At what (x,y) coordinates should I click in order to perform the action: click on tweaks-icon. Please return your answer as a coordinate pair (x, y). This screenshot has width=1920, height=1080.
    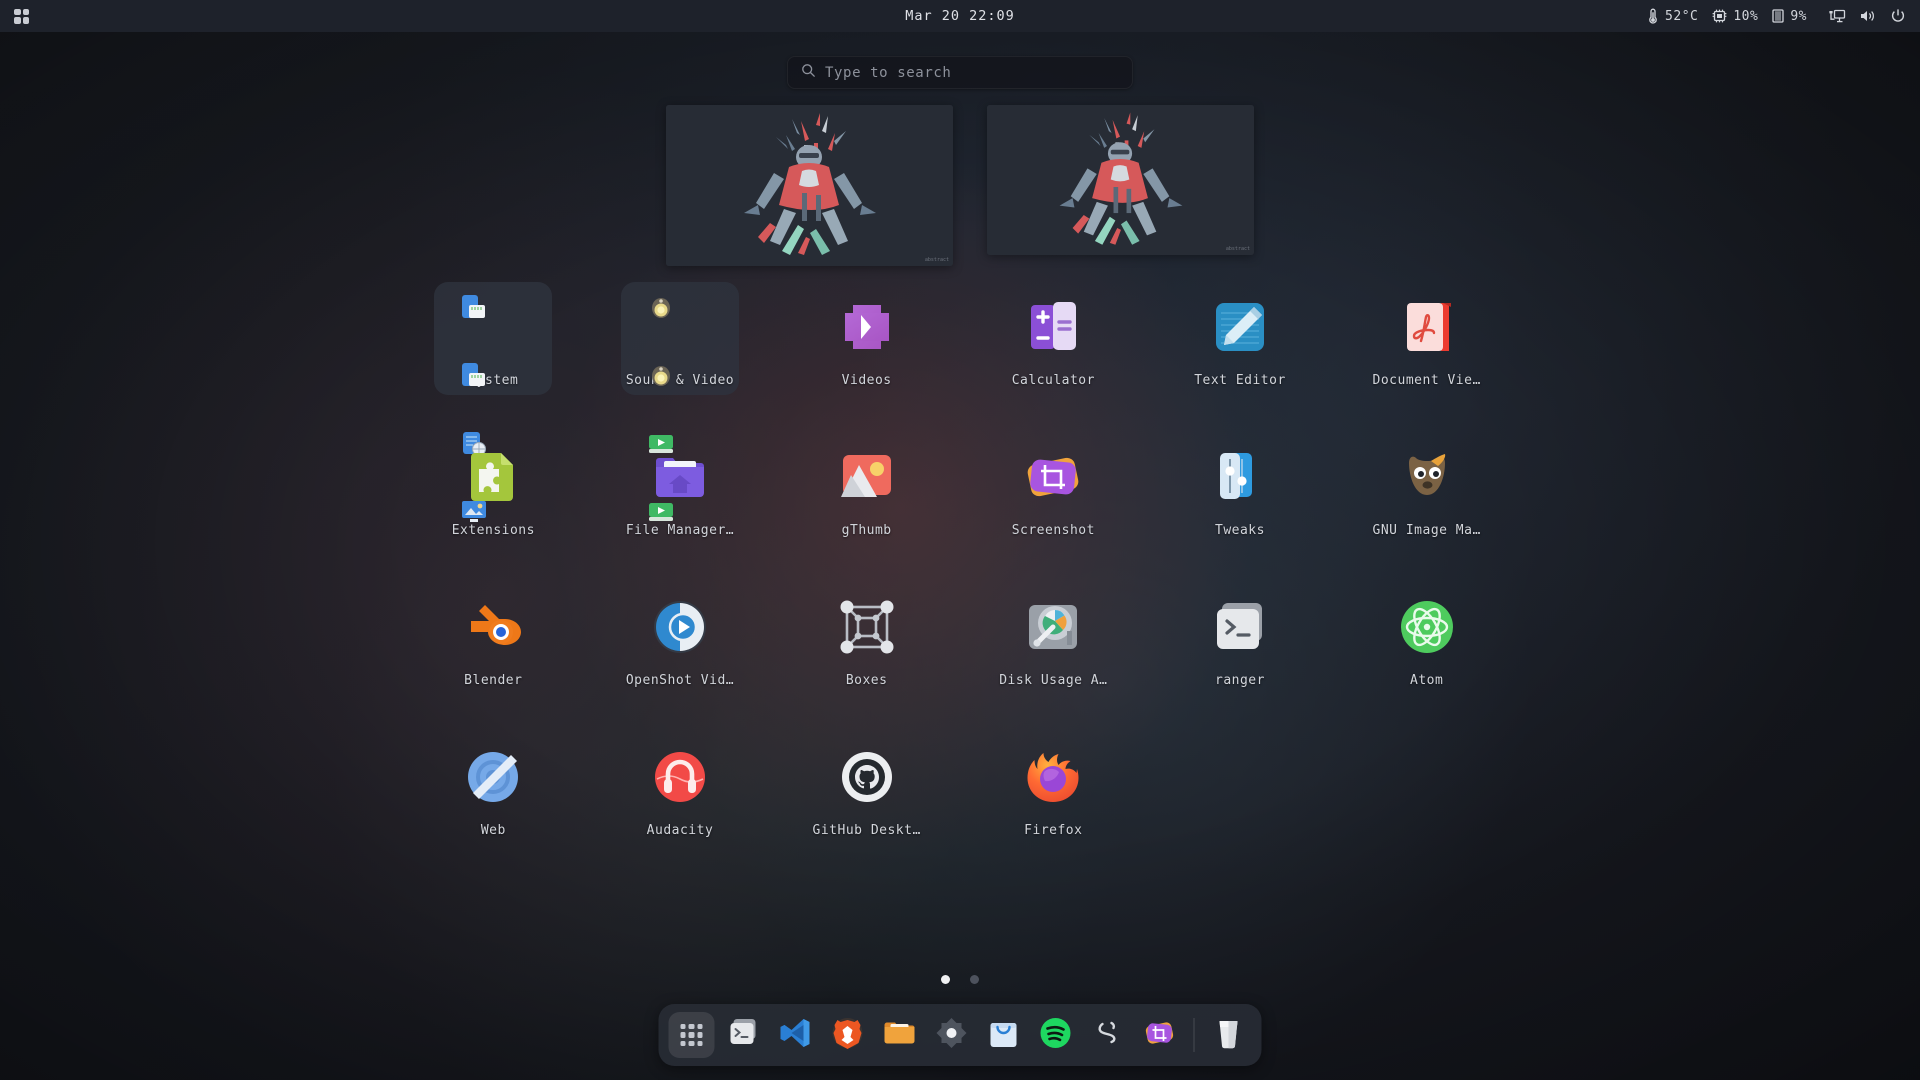
    Looking at the image, I should click on (1240, 477).